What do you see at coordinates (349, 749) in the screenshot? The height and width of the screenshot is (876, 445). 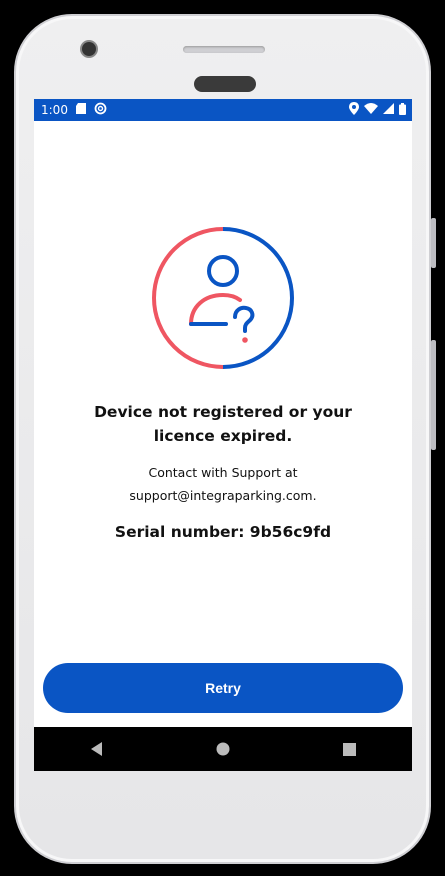 I see `recents-icon` at bounding box center [349, 749].